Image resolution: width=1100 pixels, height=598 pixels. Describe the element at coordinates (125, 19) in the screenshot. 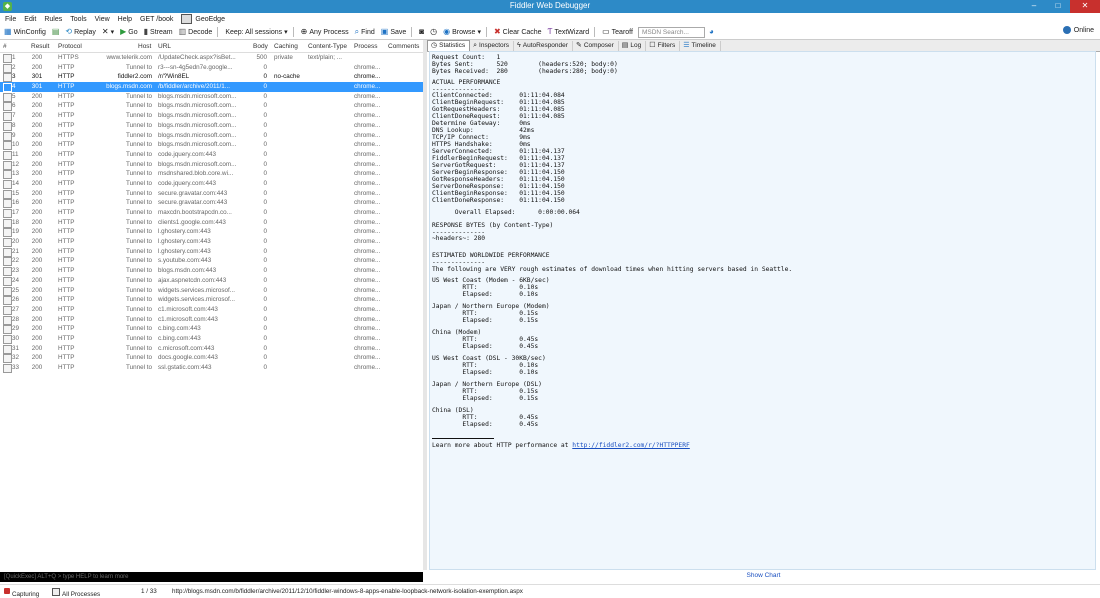

I see `menu-help: Help` at that location.